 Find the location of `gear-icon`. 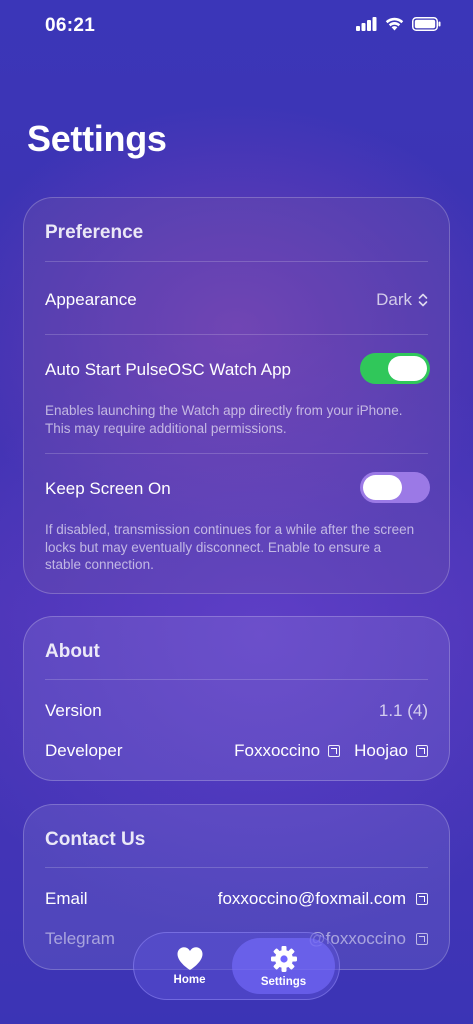

gear-icon is located at coordinates (283, 958).